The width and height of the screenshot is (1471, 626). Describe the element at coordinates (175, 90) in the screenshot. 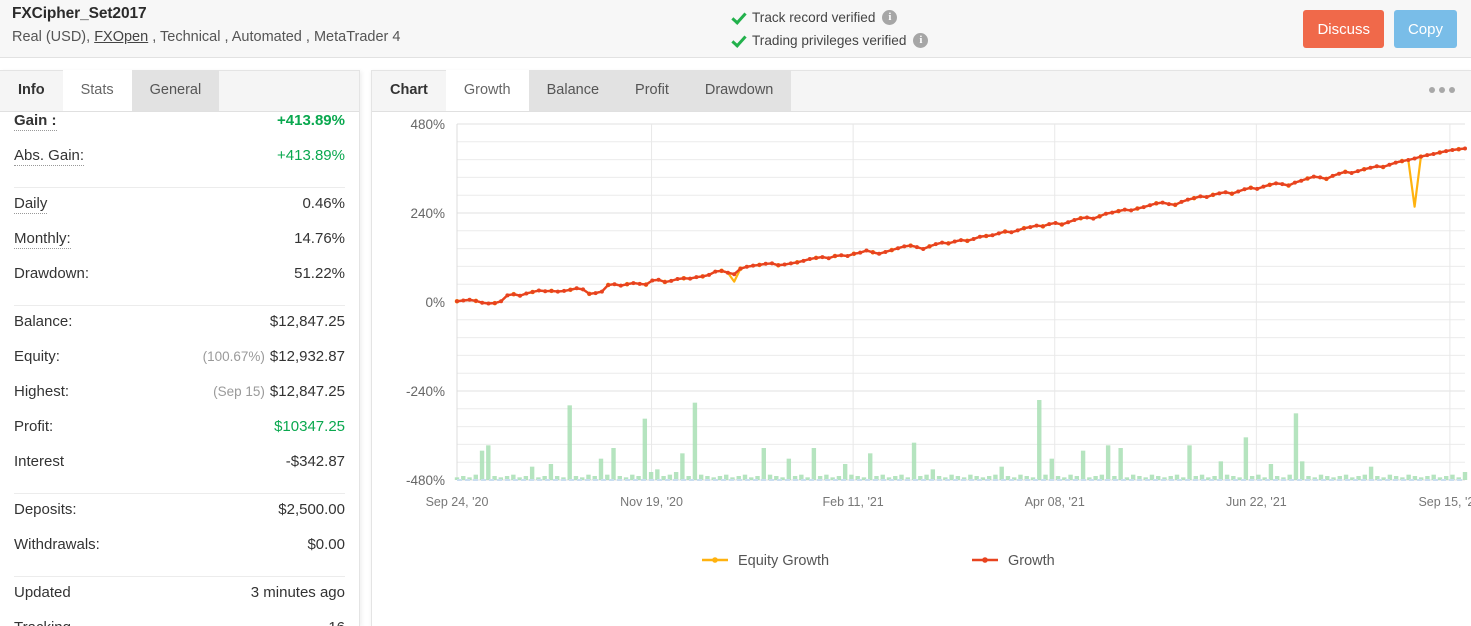

I see `sidebar-tab-general: General` at that location.